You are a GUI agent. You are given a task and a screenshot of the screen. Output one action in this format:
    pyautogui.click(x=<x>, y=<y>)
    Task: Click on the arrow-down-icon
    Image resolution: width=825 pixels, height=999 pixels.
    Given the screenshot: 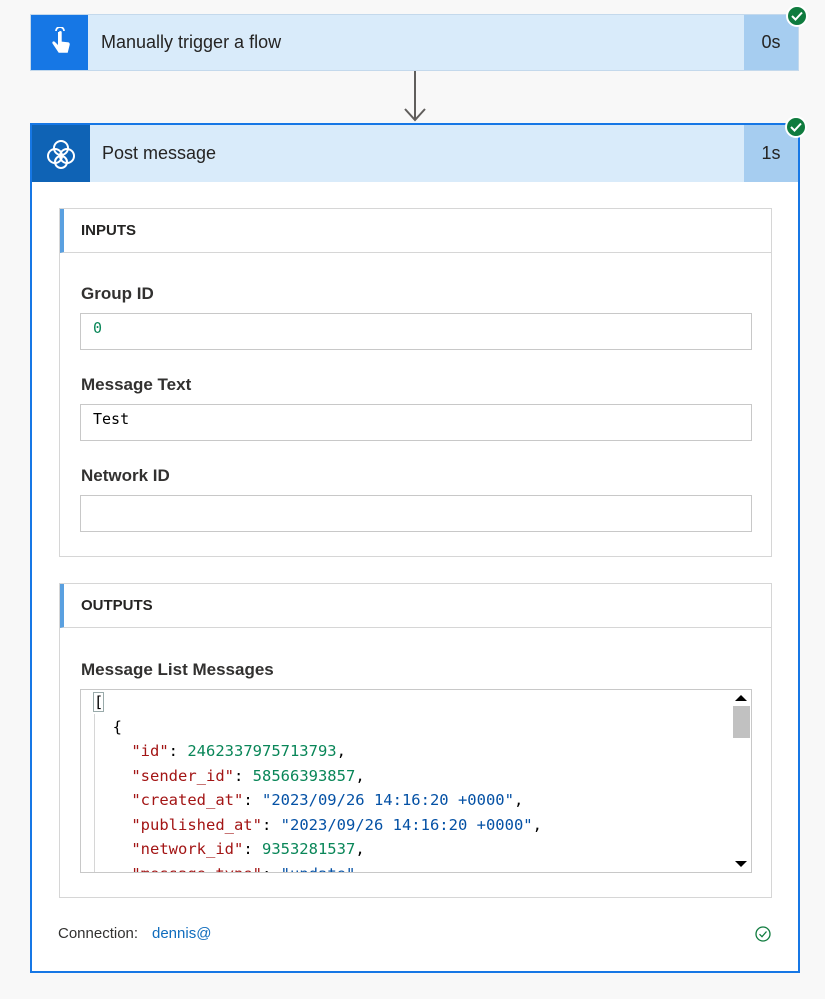 What is the action you would take?
    pyautogui.click(x=415, y=96)
    